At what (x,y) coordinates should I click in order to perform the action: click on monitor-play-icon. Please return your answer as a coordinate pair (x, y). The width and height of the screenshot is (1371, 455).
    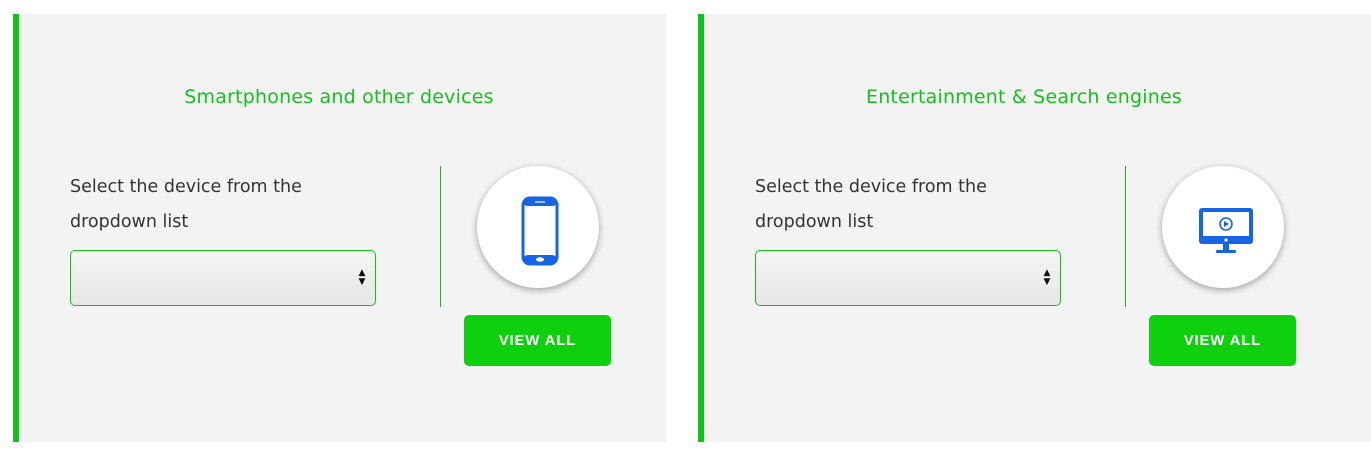
    Looking at the image, I should click on (1226, 230).